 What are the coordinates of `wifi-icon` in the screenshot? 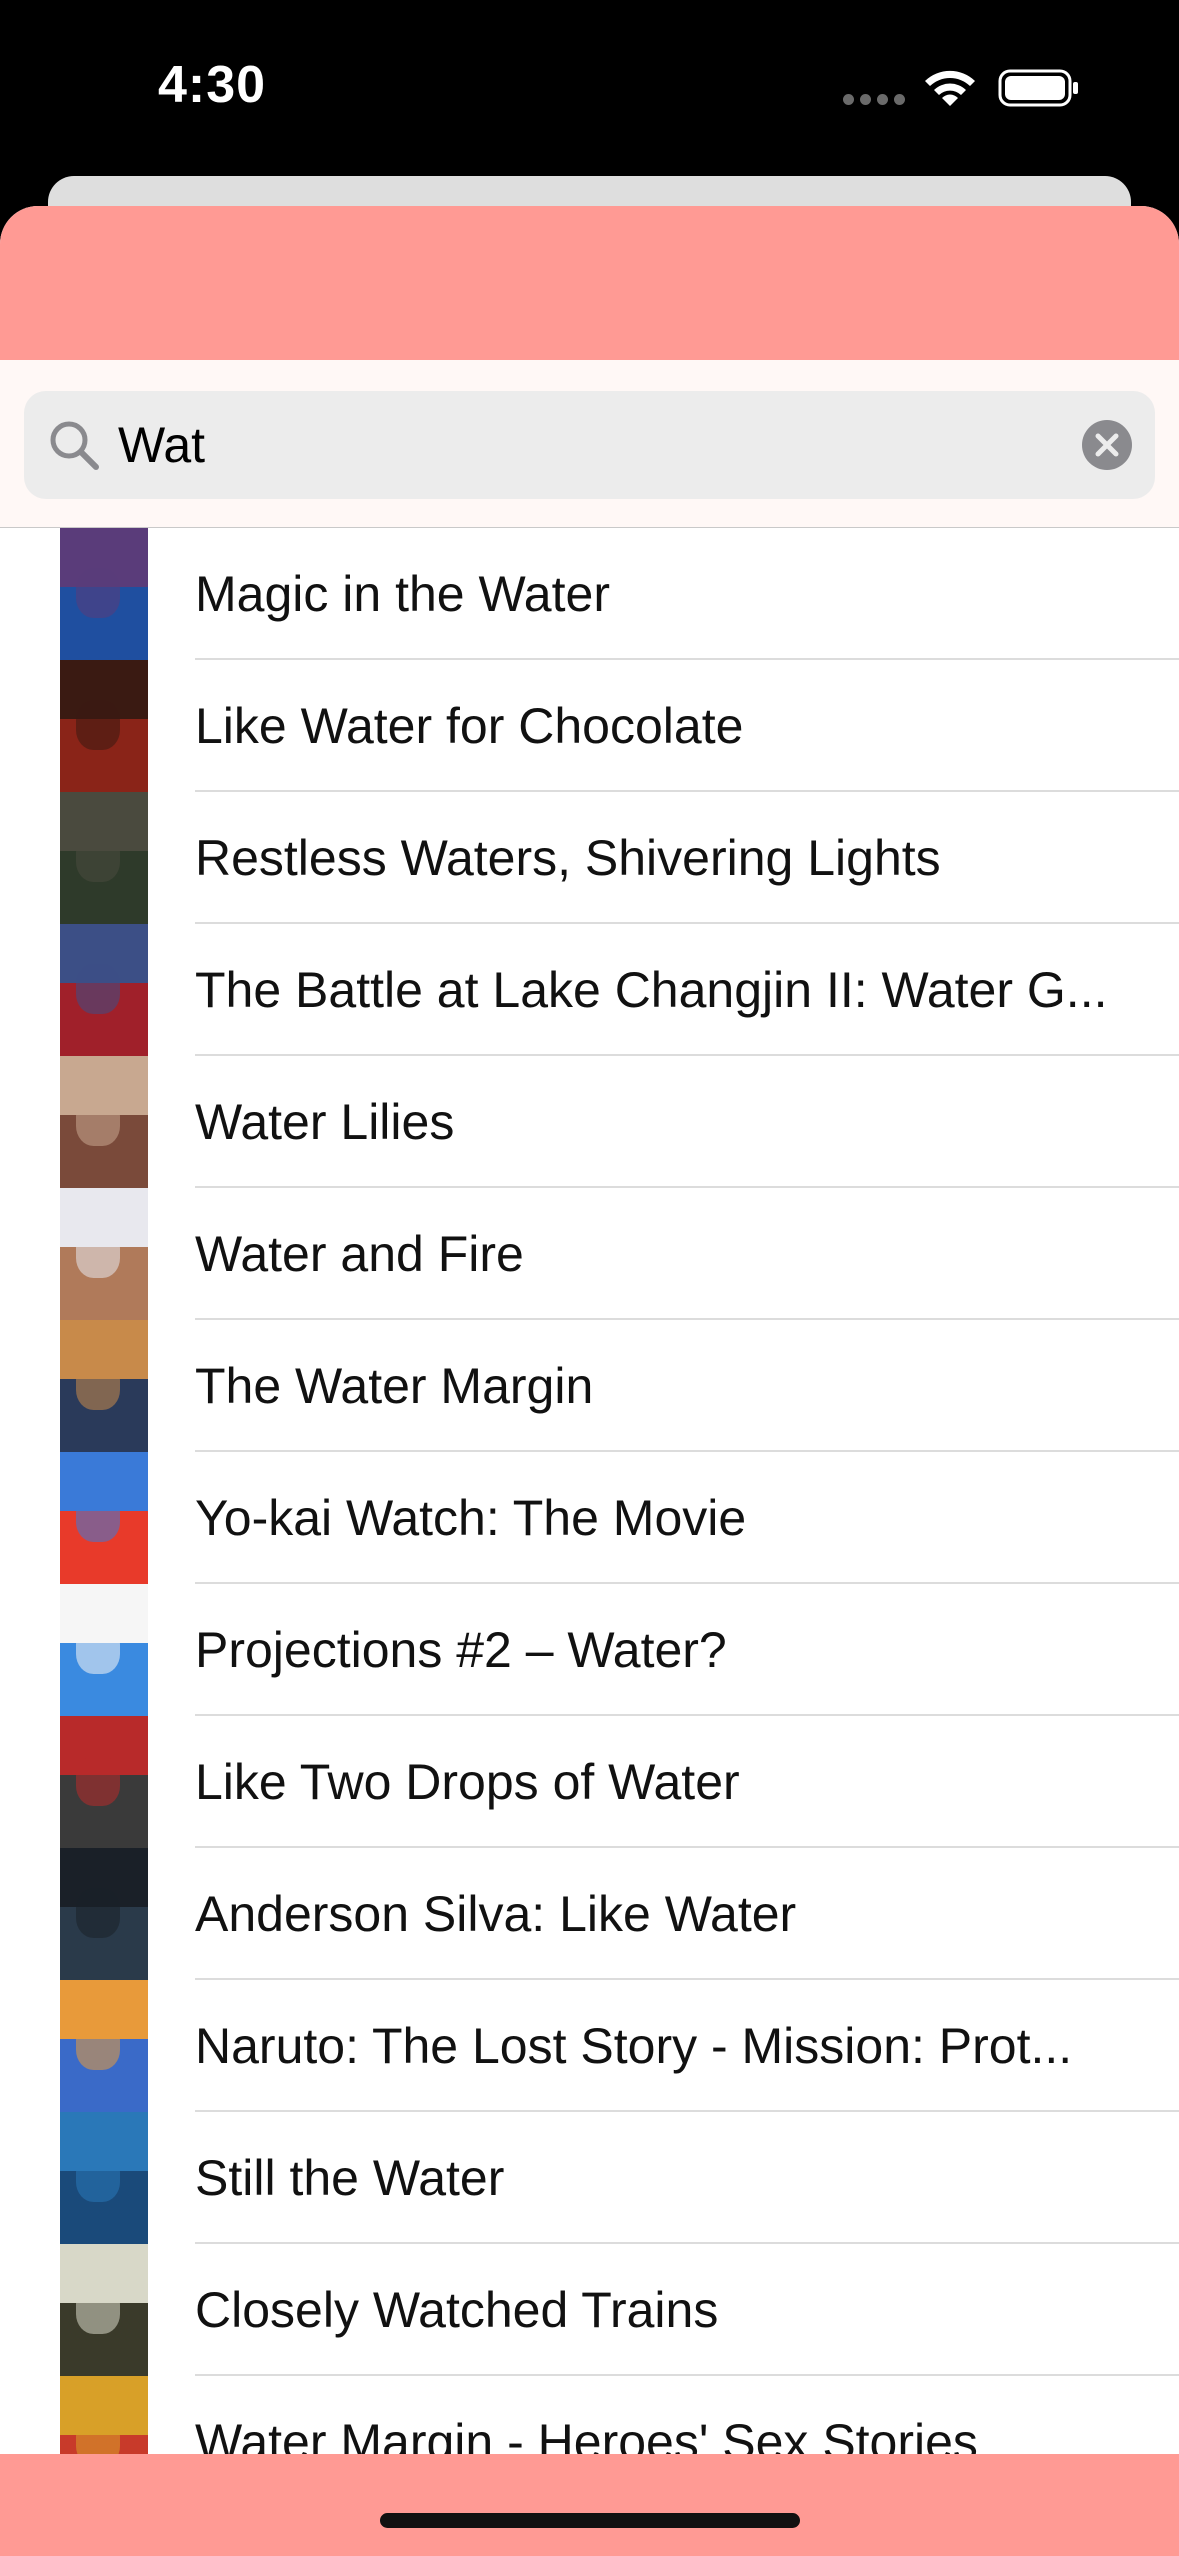 It's located at (950, 88).